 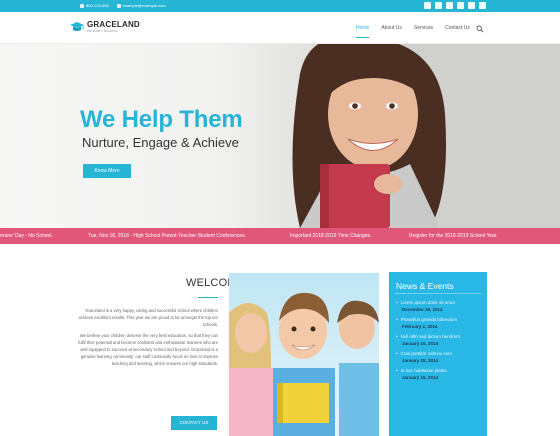 I want to click on hero-subtitle: Nurture, Engage & Achieve, so click(x=160, y=142).